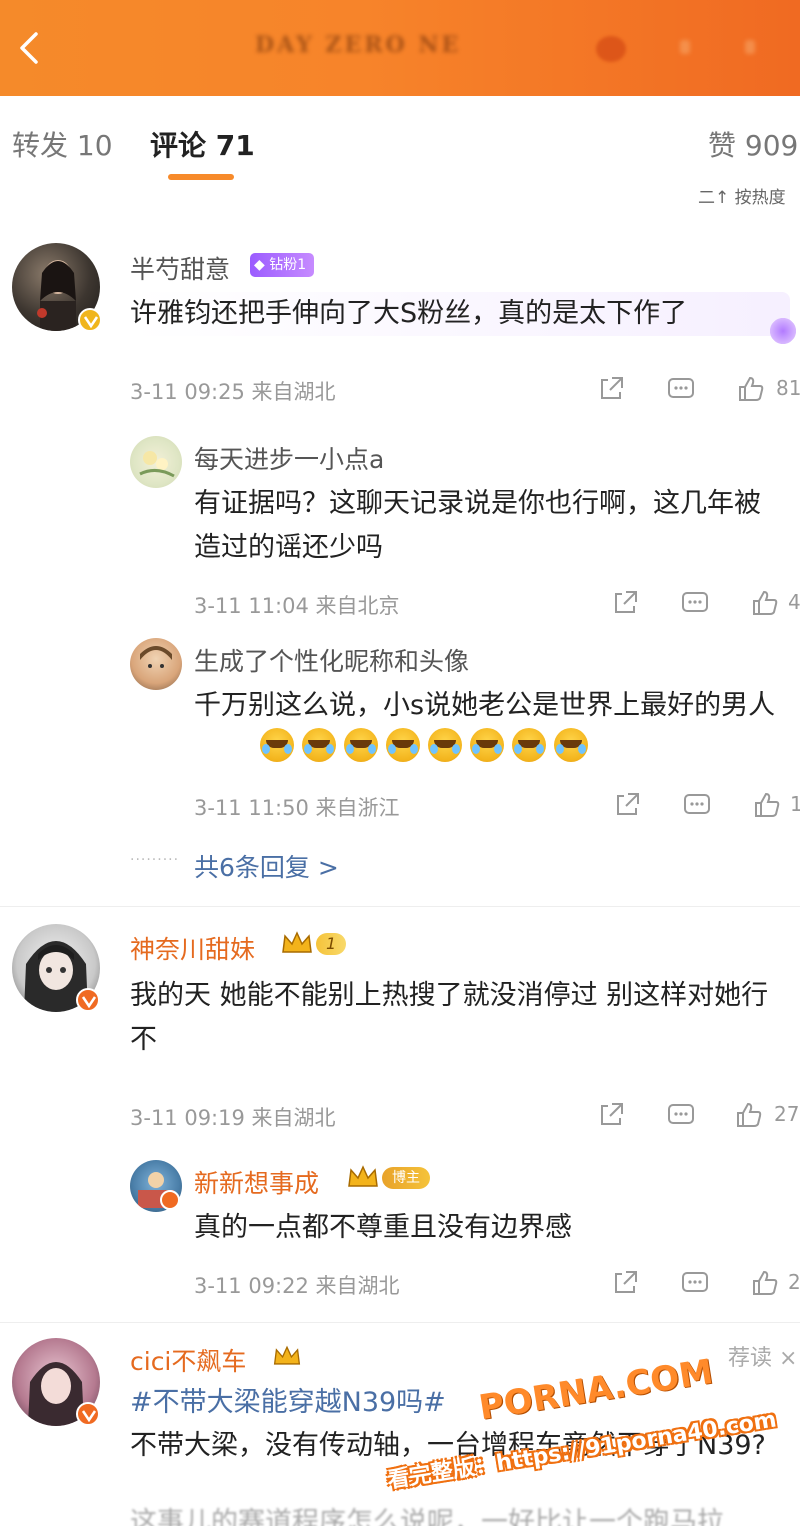  What do you see at coordinates (611, 49) in the screenshot?
I see `banner-emoji-icon` at bounding box center [611, 49].